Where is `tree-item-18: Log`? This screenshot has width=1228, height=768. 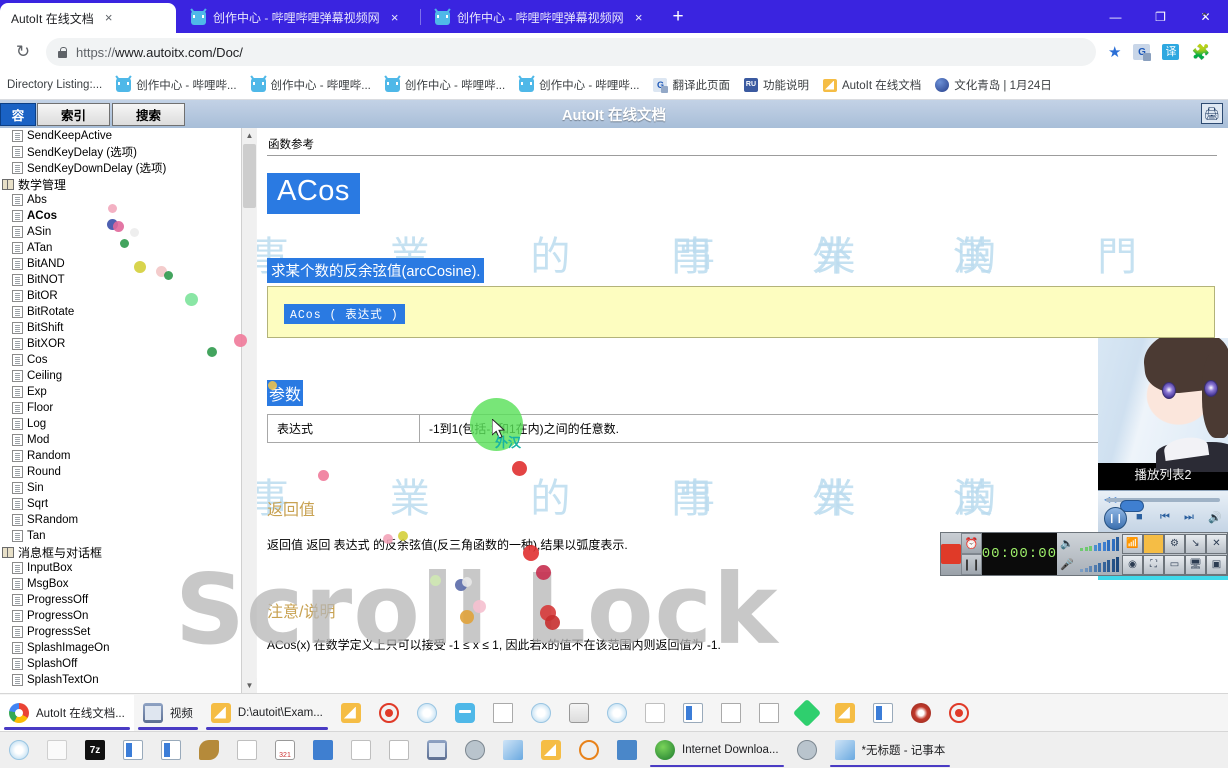 tree-item-18: Log is located at coordinates (127, 424).